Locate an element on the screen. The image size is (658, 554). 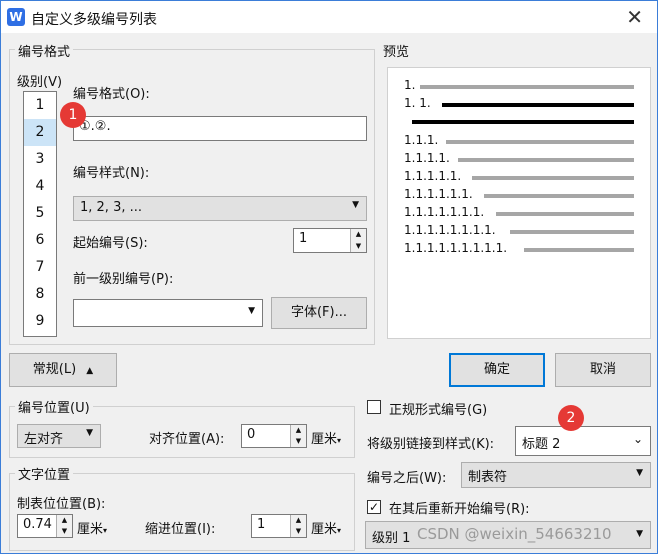
preview-row-selected: 1. 1. is located at coordinates (417, 103).